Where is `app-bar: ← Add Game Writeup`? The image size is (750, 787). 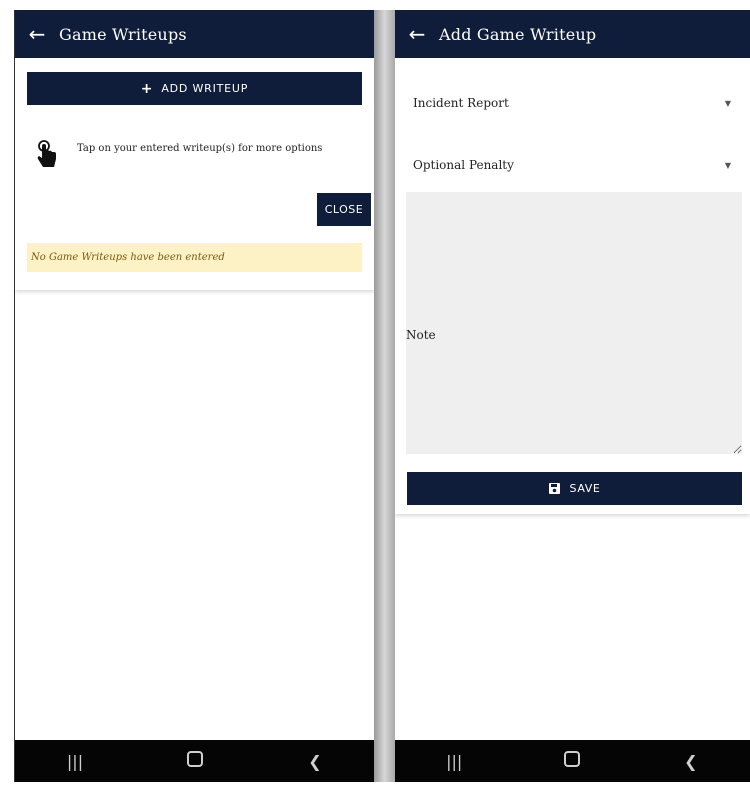
app-bar: ← Add Game Writeup is located at coordinates (572, 34).